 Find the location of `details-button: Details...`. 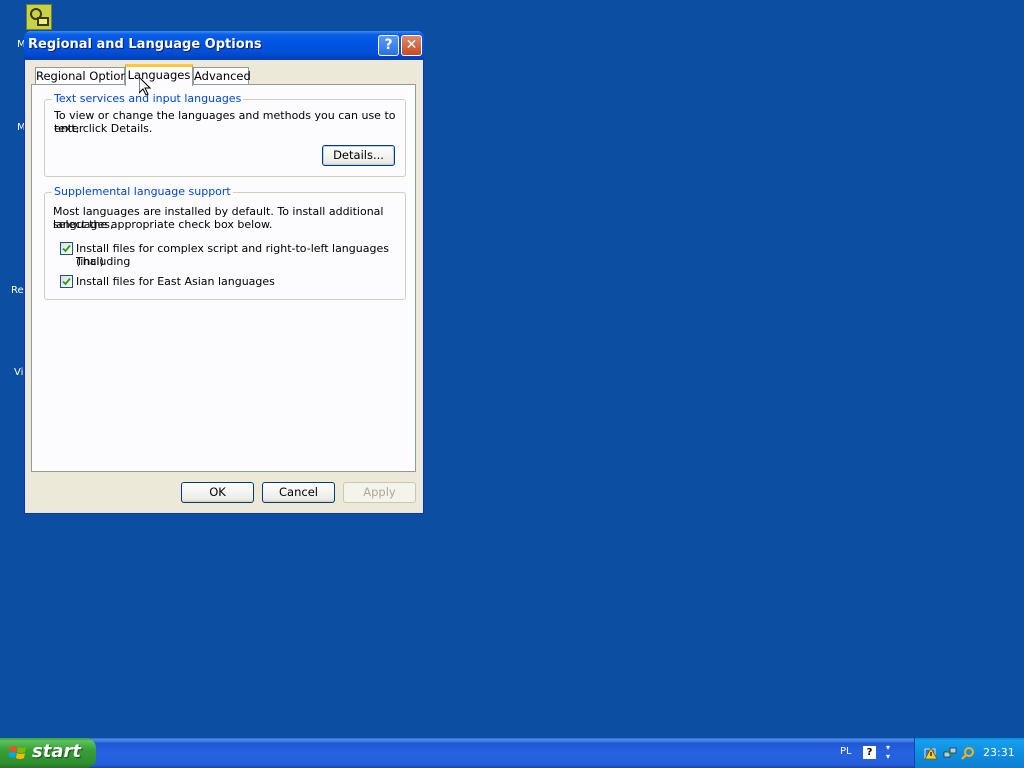

details-button: Details... is located at coordinates (358, 155).